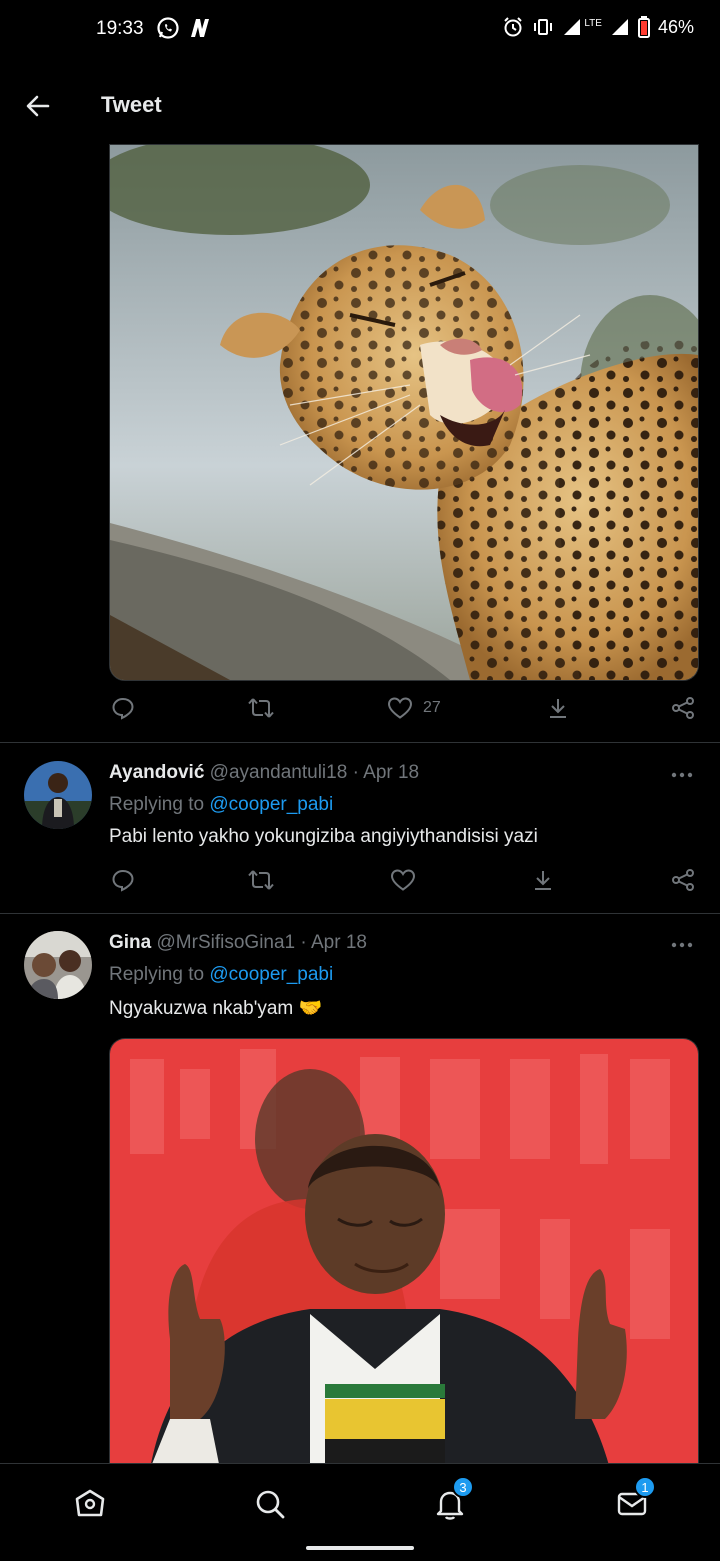  What do you see at coordinates (360, 1548) in the screenshot?
I see `home-indicator` at bounding box center [360, 1548].